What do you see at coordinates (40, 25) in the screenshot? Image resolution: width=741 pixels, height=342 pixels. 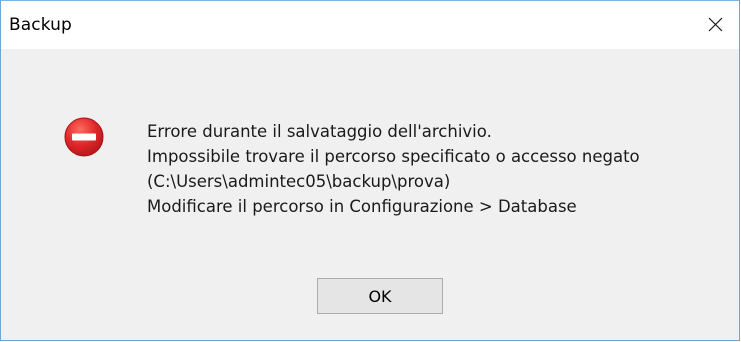 I see `window-title: Backup` at bounding box center [40, 25].